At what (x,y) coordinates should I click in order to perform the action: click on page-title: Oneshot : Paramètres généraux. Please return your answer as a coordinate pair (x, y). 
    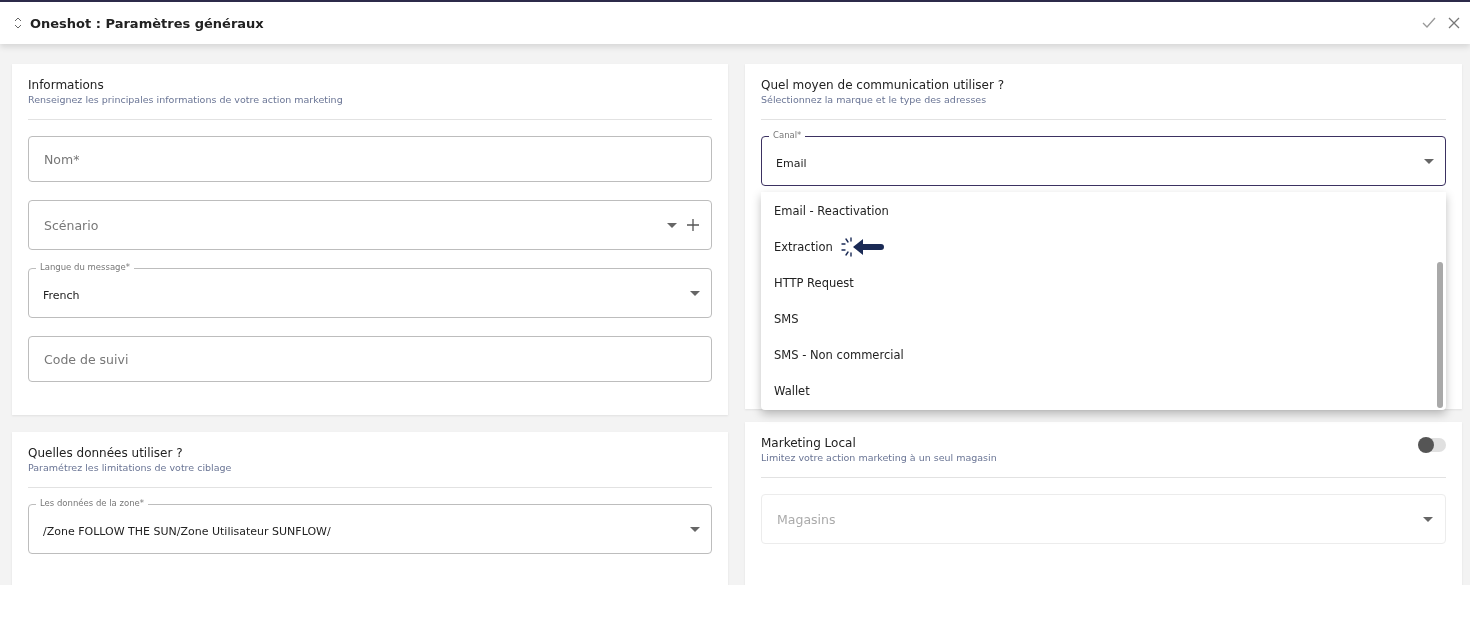
    Looking at the image, I should click on (147, 23).